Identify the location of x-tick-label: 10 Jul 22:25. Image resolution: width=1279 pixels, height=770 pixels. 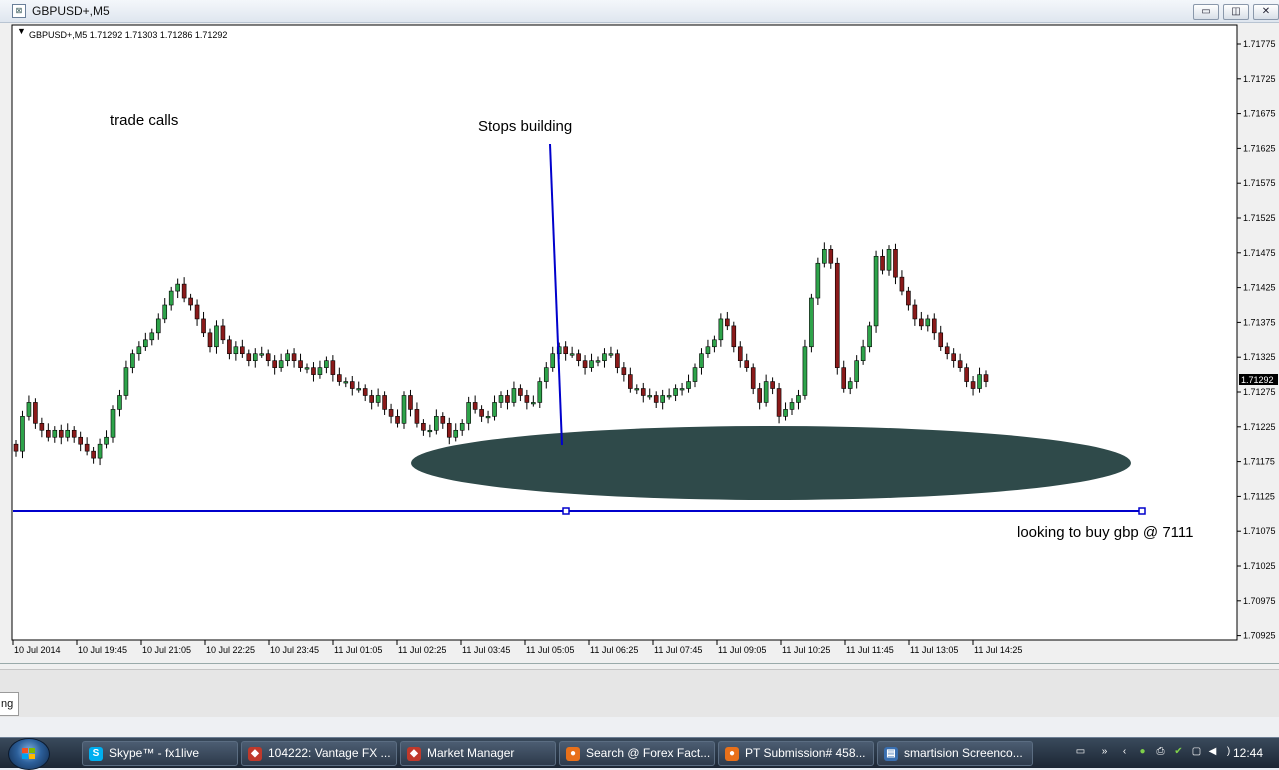
(230, 650).